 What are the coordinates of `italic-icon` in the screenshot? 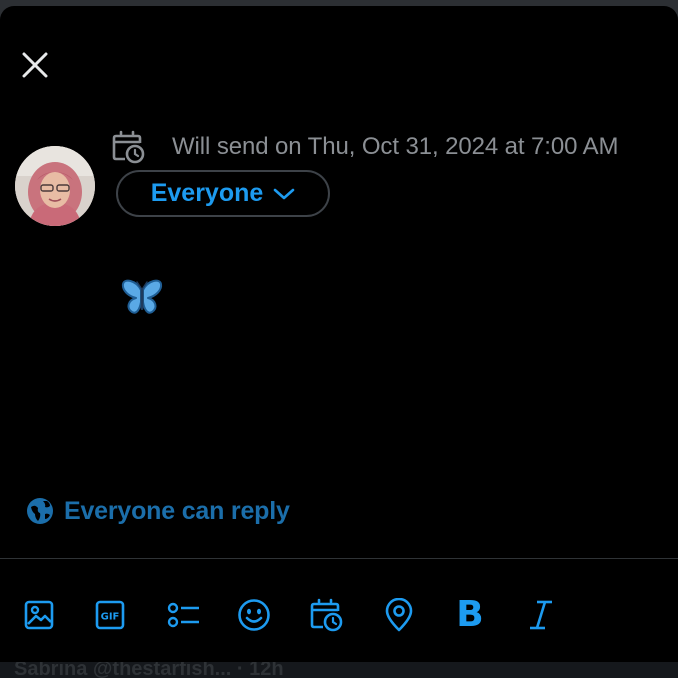 It's located at (541, 615).